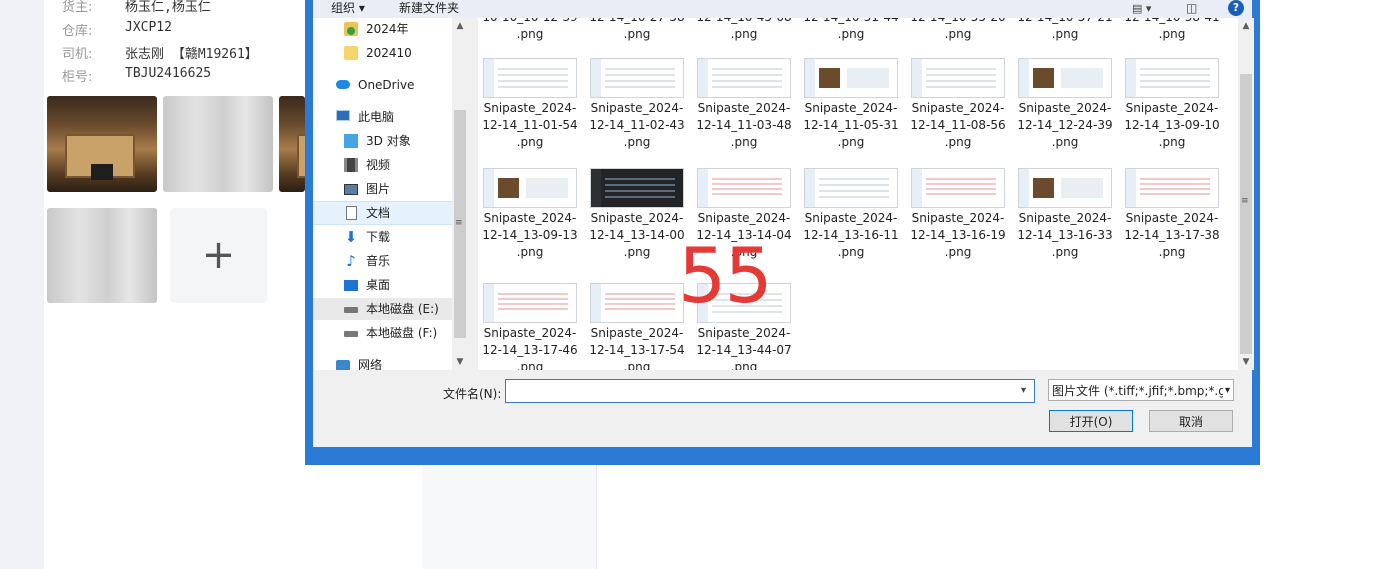  What do you see at coordinates (351, 141) in the screenshot?
I see `cube-icon` at bounding box center [351, 141].